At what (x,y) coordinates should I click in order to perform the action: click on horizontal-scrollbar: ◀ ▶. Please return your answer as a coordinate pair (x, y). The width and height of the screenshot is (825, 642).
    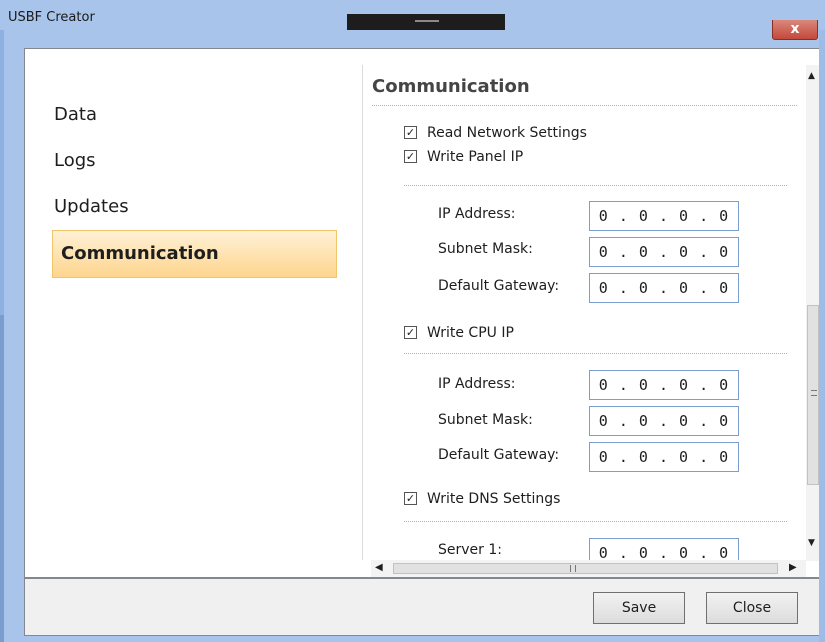
    Looking at the image, I should click on (588, 568).